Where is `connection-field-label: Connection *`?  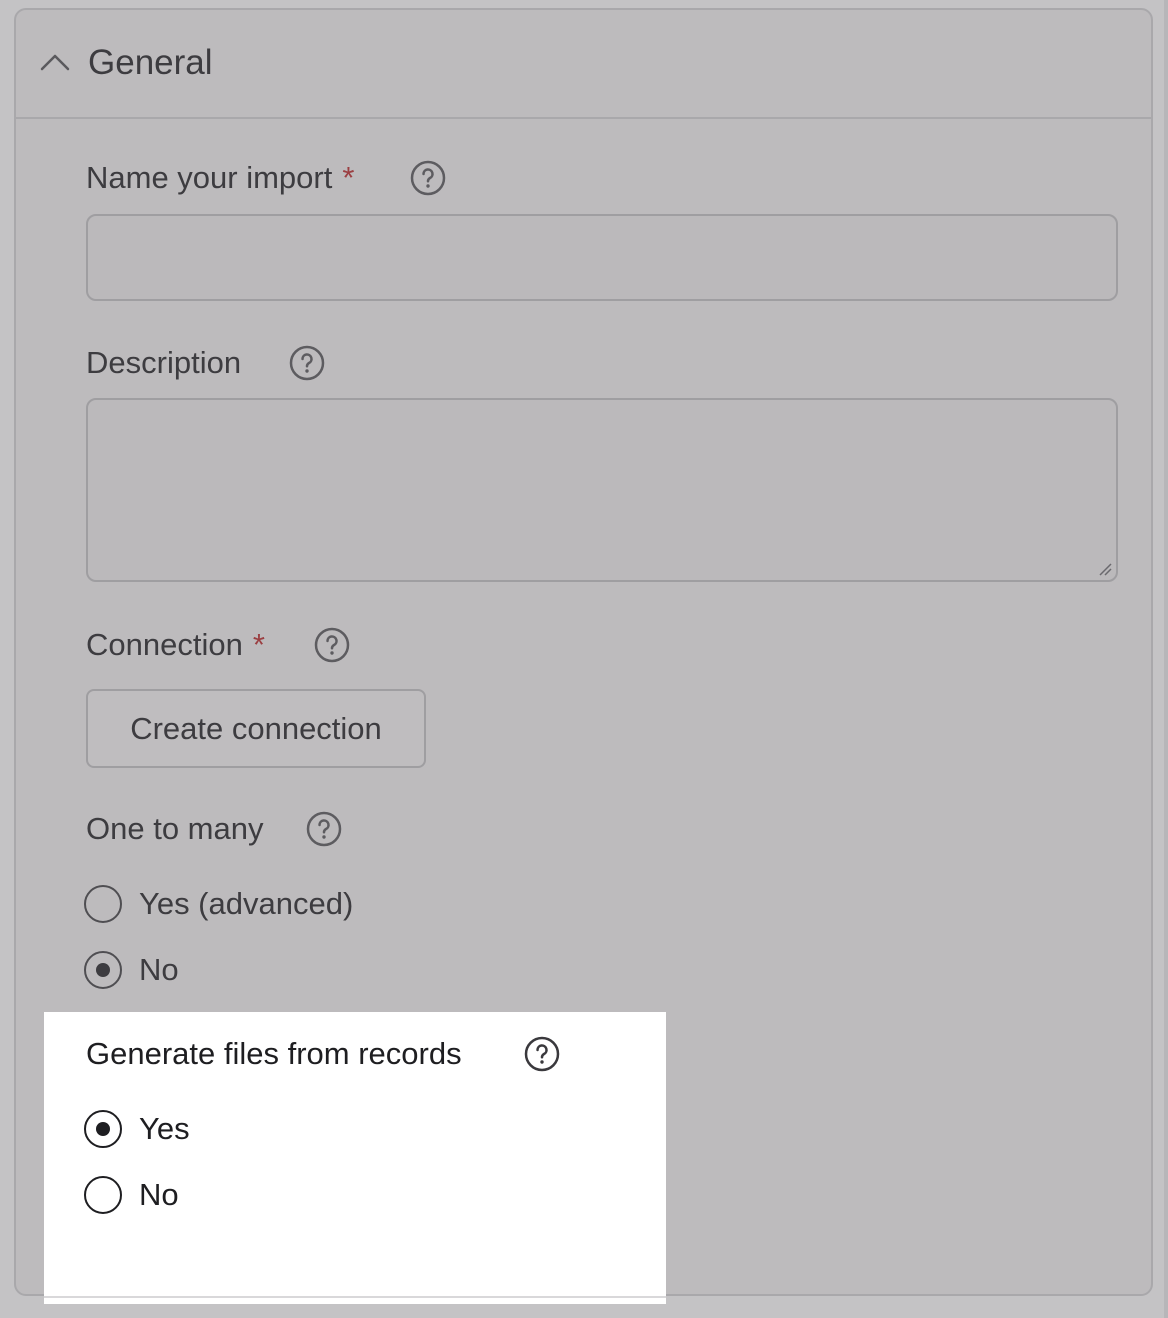 connection-field-label: Connection * is located at coordinates (175, 645).